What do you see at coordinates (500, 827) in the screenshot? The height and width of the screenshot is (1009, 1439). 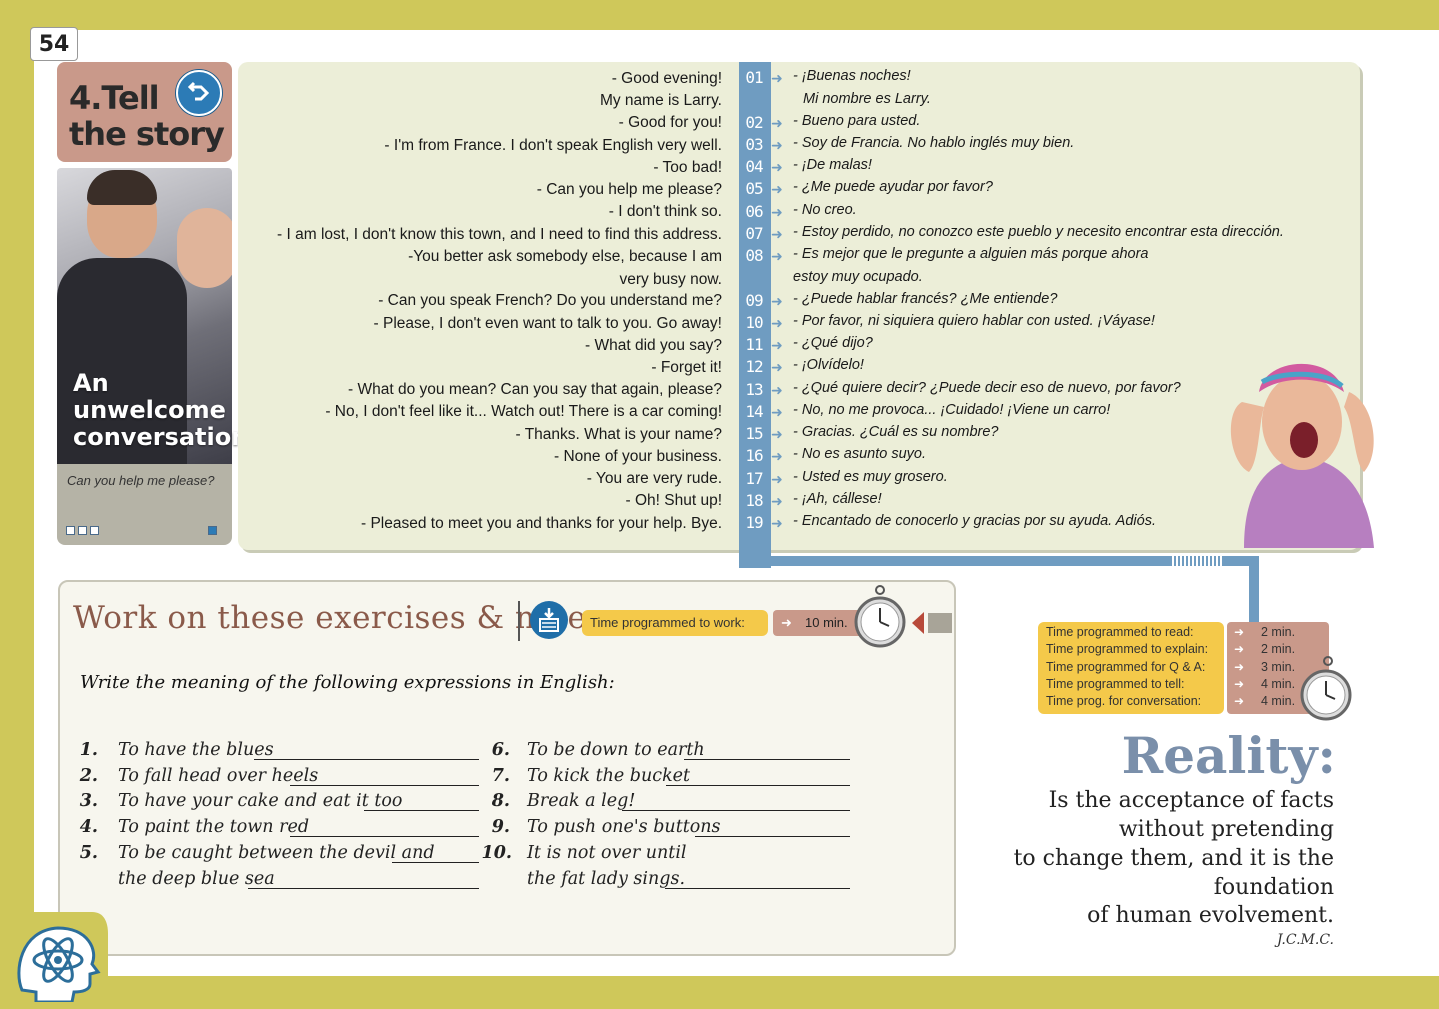 I see `exercise-number: 9.` at bounding box center [500, 827].